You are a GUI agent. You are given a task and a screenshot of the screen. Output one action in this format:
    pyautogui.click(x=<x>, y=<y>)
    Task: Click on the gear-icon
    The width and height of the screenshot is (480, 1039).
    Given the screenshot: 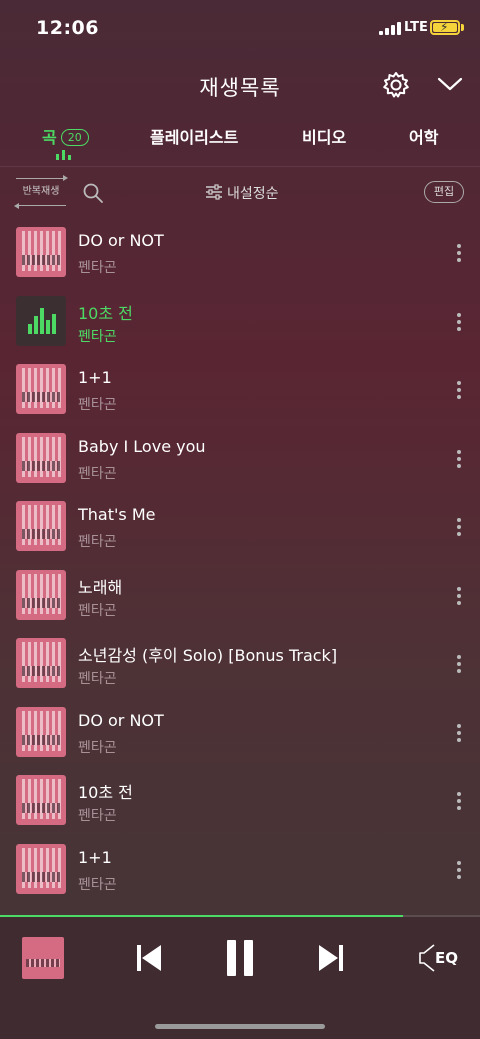 What is the action you would take?
    pyautogui.click(x=396, y=85)
    